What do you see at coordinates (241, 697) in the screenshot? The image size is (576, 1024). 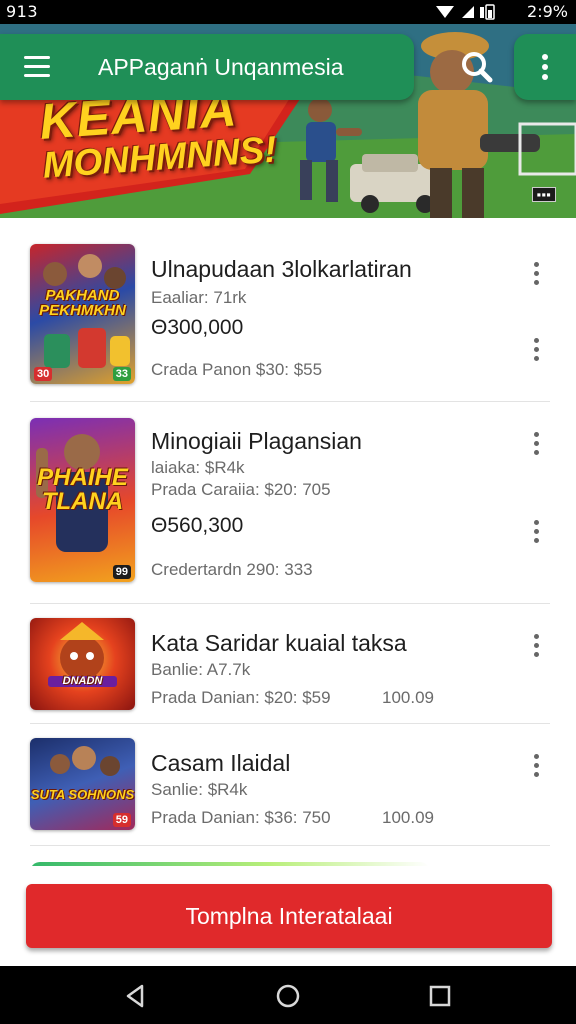 I see `game-details-text: Prada Danian: $20: $59` at bounding box center [241, 697].